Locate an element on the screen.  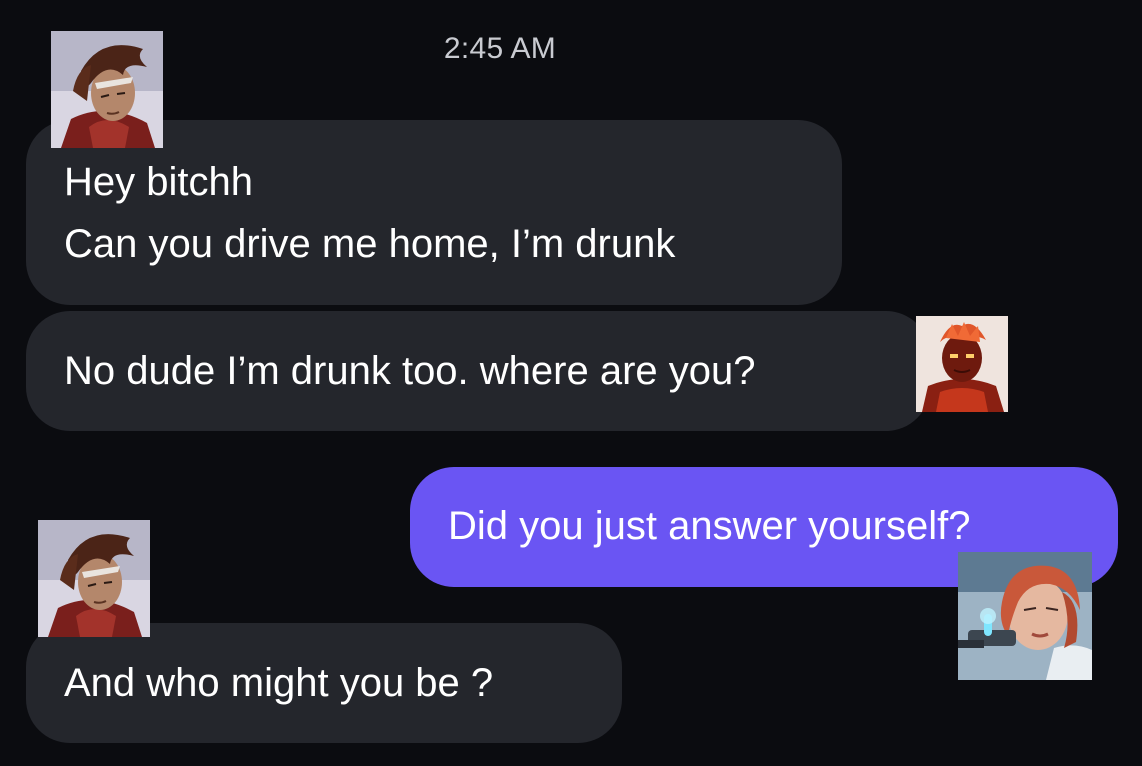
message-bubble-incoming: No dude I’m drunk too. where are you? is located at coordinates (478, 371).